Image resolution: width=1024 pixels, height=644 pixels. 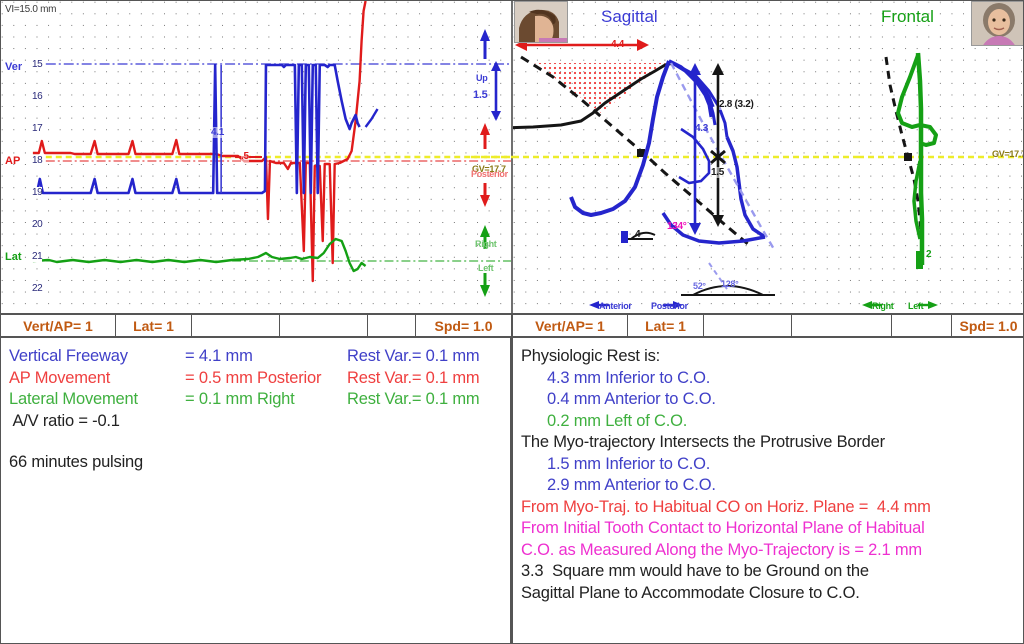 What do you see at coordinates (37, 128) in the screenshot?
I see `tick-17: 17` at bounding box center [37, 128].